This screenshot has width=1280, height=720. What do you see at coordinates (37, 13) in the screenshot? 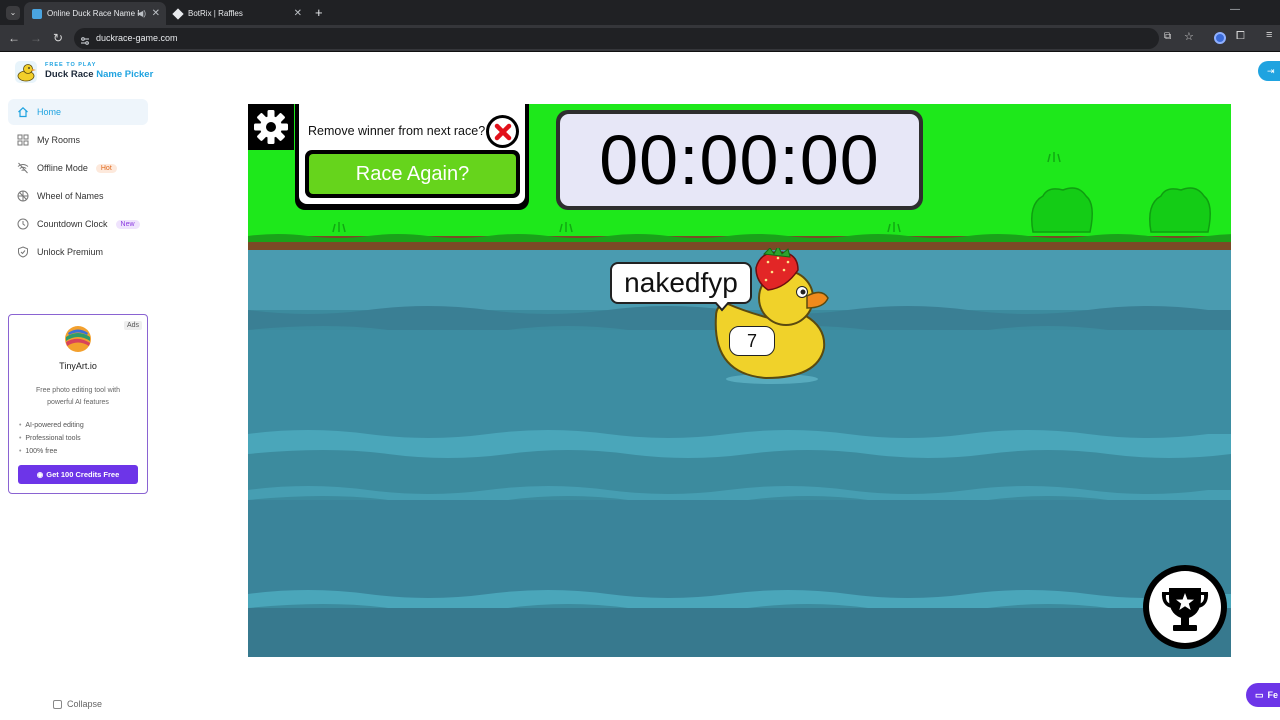
I see `duck-favicon-icon` at bounding box center [37, 13].